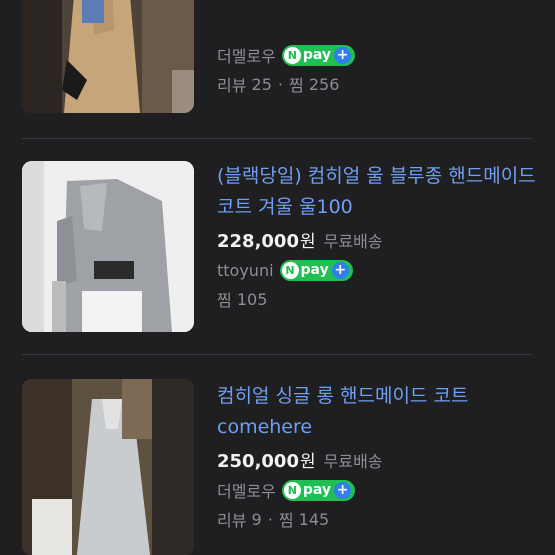 The width and height of the screenshot is (555, 555). Describe the element at coordinates (256, 519) in the screenshot. I see `review-count: 9` at that location.